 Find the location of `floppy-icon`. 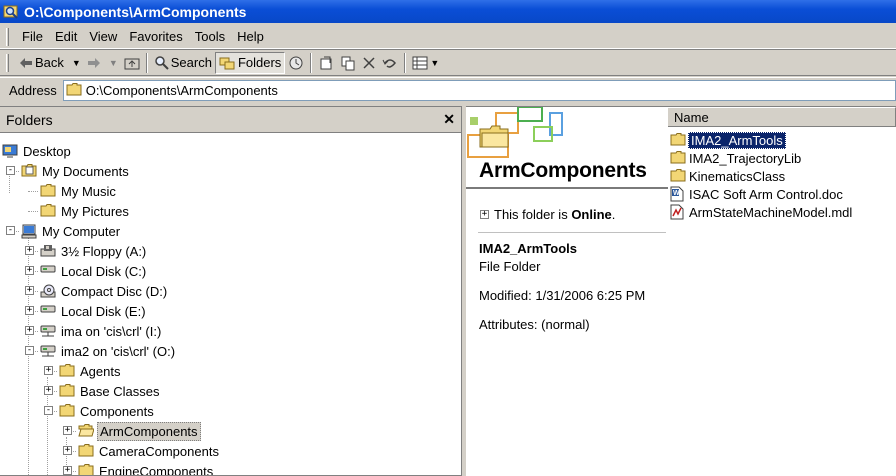

floppy-icon is located at coordinates (48, 251).